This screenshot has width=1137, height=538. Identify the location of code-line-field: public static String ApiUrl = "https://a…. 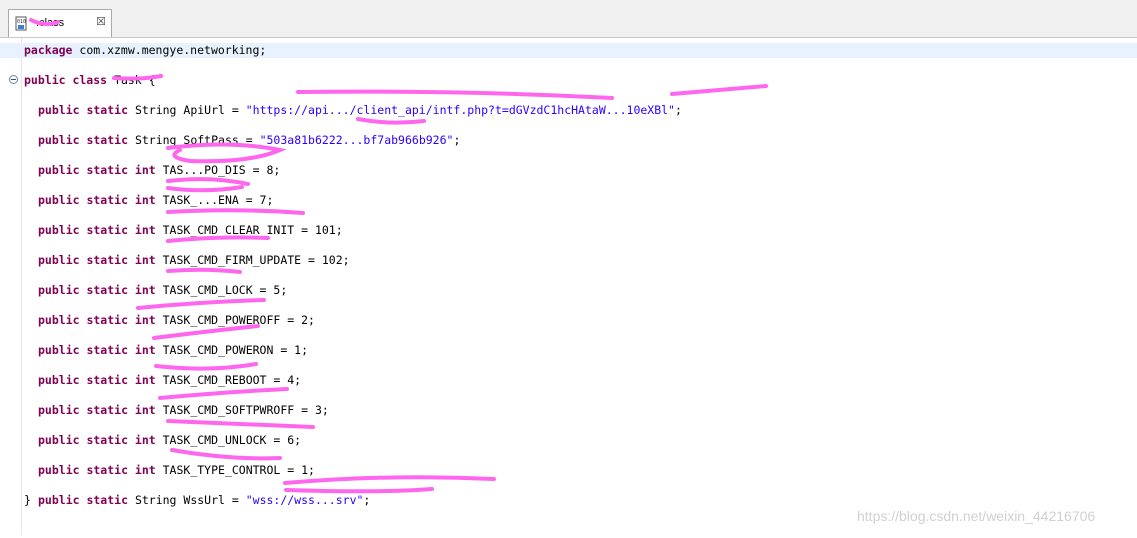
(568, 110).